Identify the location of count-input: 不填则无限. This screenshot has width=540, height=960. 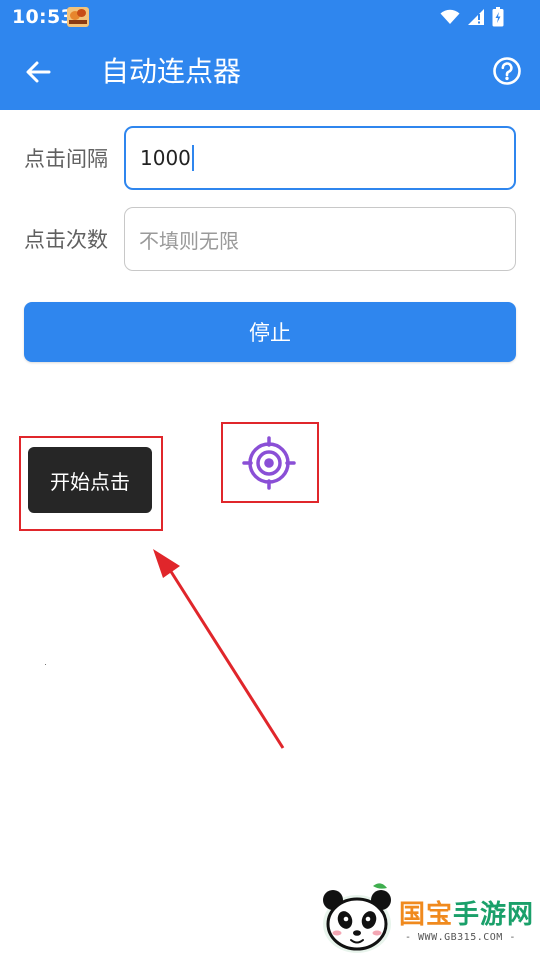
(320, 239).